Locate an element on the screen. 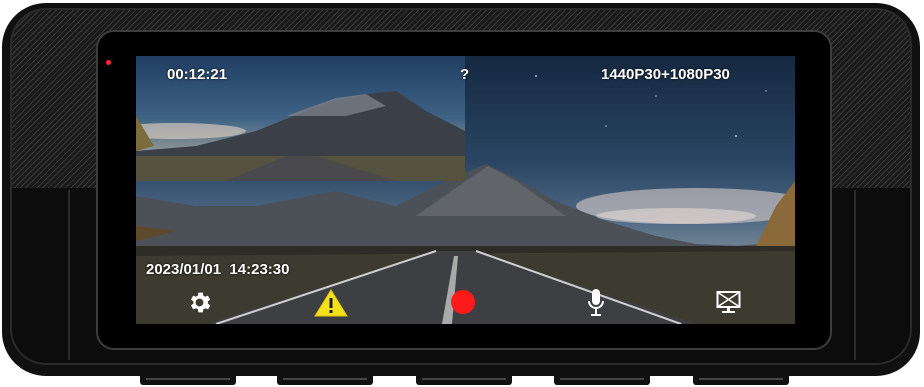 Image resolution: width=924 pixels, height=387 pixels. resolution-label: 1440P30+1080P30 is located at coordinates (665, 74).